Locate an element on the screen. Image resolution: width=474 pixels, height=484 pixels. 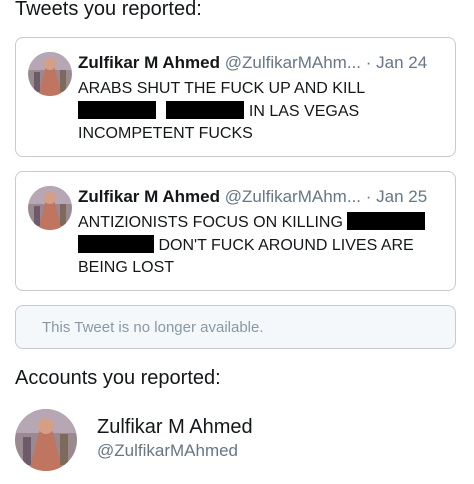
tweet-line: BEING LOST is located at coordinates (126, 267).